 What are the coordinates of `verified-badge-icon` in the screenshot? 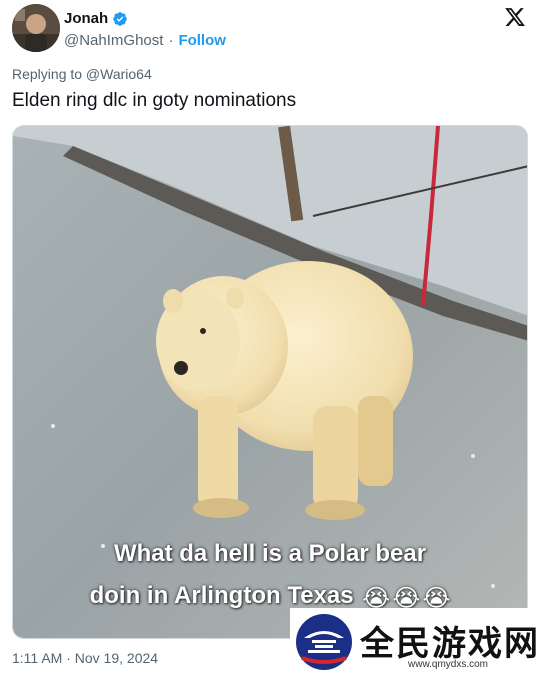 It's located at (120, 18).